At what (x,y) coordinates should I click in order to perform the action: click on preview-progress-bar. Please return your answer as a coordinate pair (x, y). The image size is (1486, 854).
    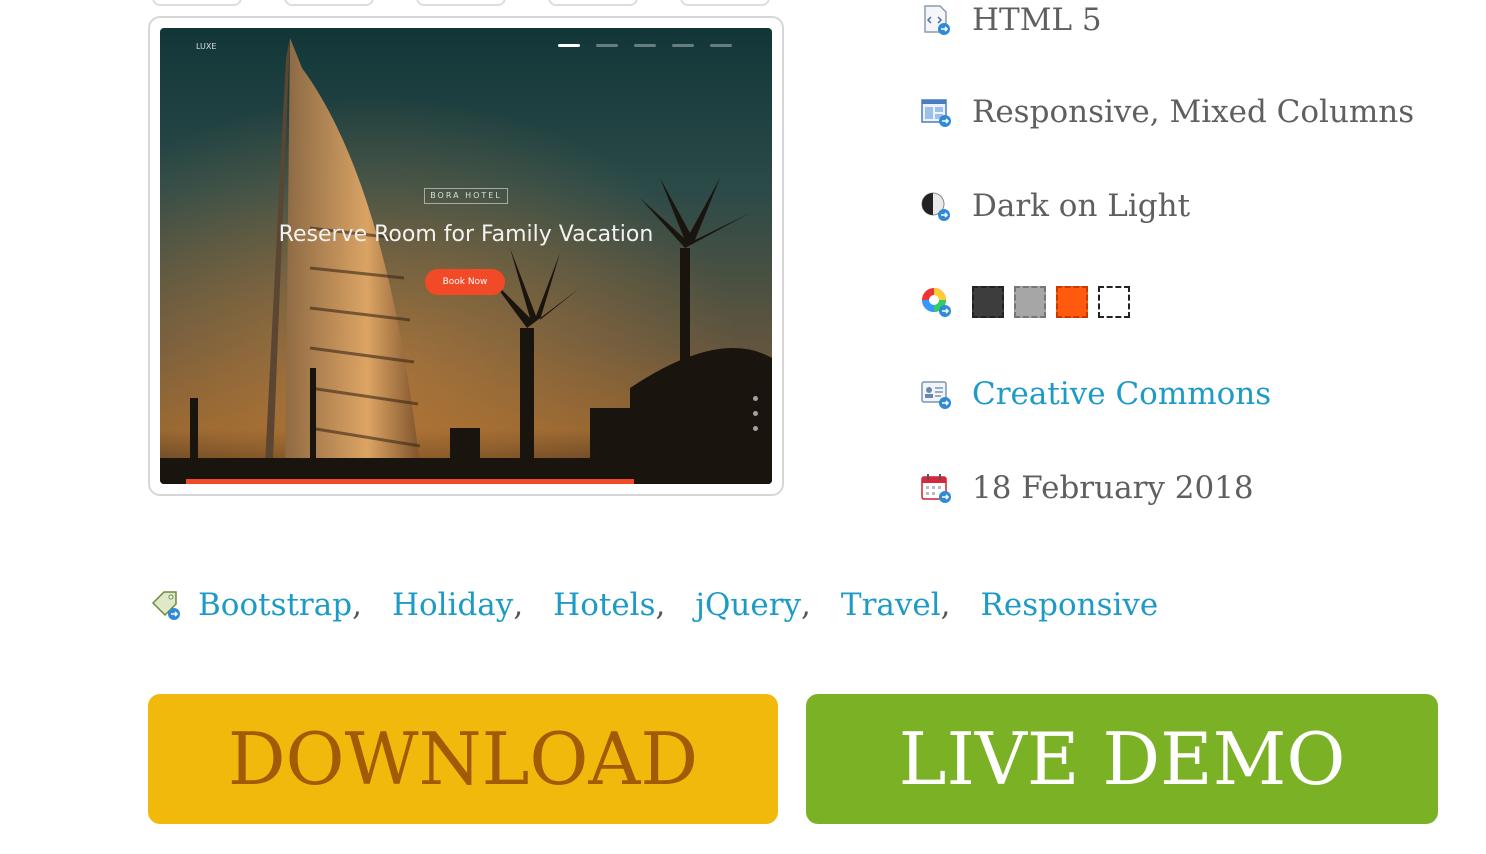
    Looking at the image, I should click on (410, 481).